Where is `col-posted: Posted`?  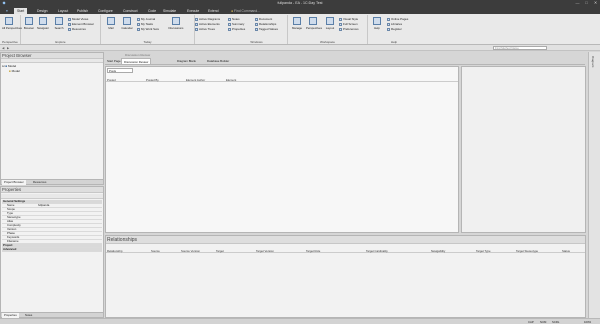
col-posted: Posted is located at coordinates (111, 80).